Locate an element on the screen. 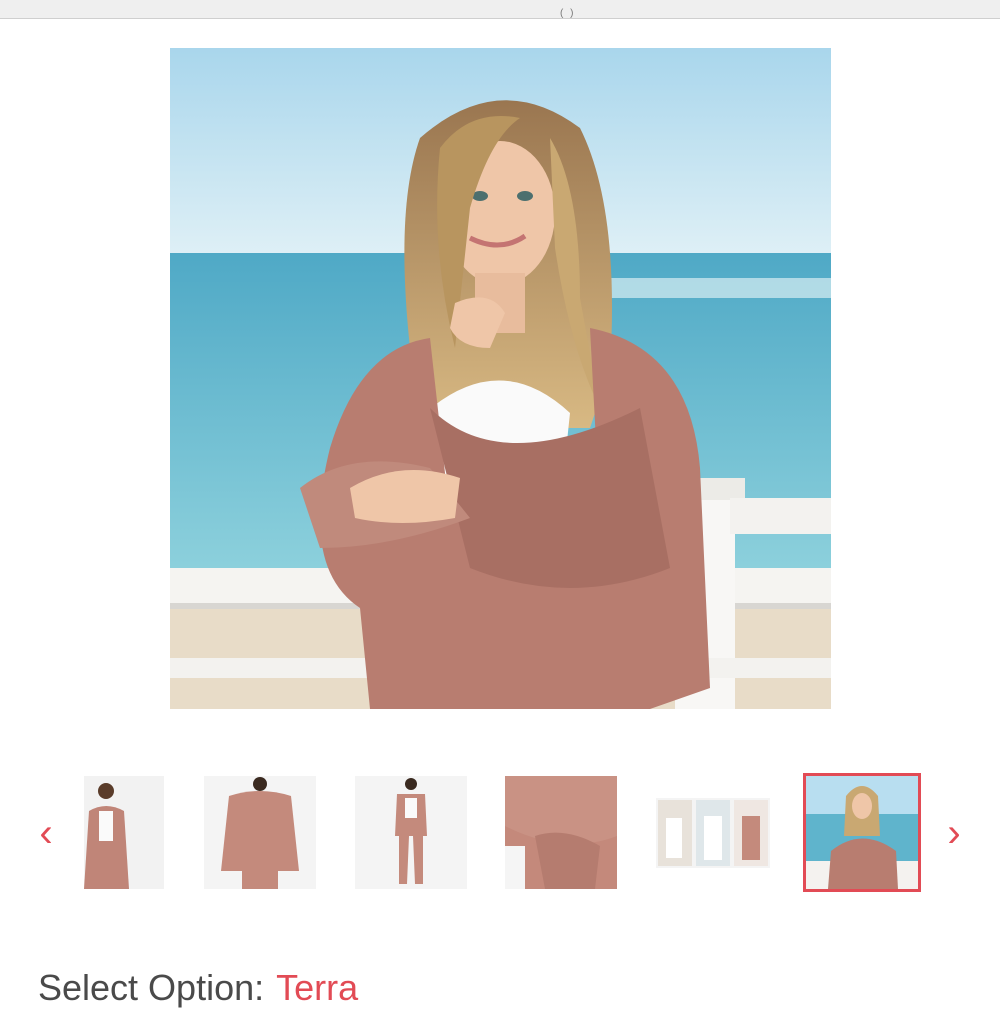  thumbnail-6-selected is located at coordinates (862, 832).